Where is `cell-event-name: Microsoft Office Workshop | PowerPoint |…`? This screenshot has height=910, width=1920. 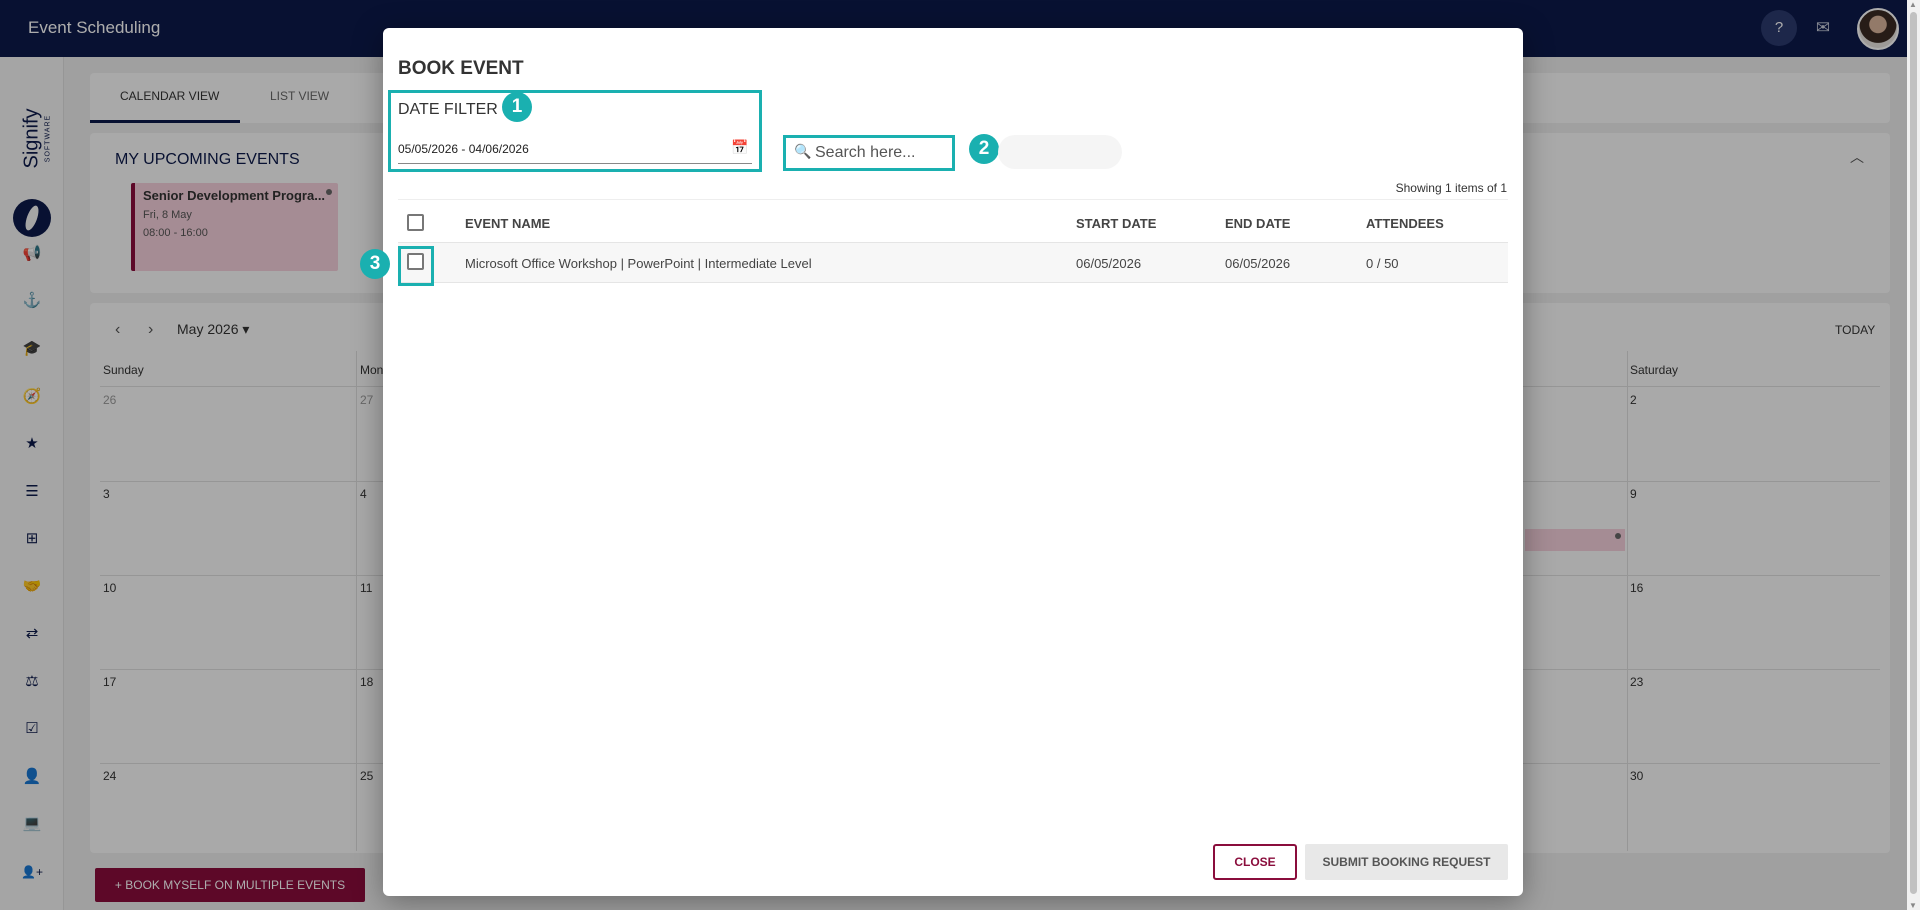
cell-event-name: Microsoft Office Workshop | PowerPoint |… is located at coordinates (638, 263).